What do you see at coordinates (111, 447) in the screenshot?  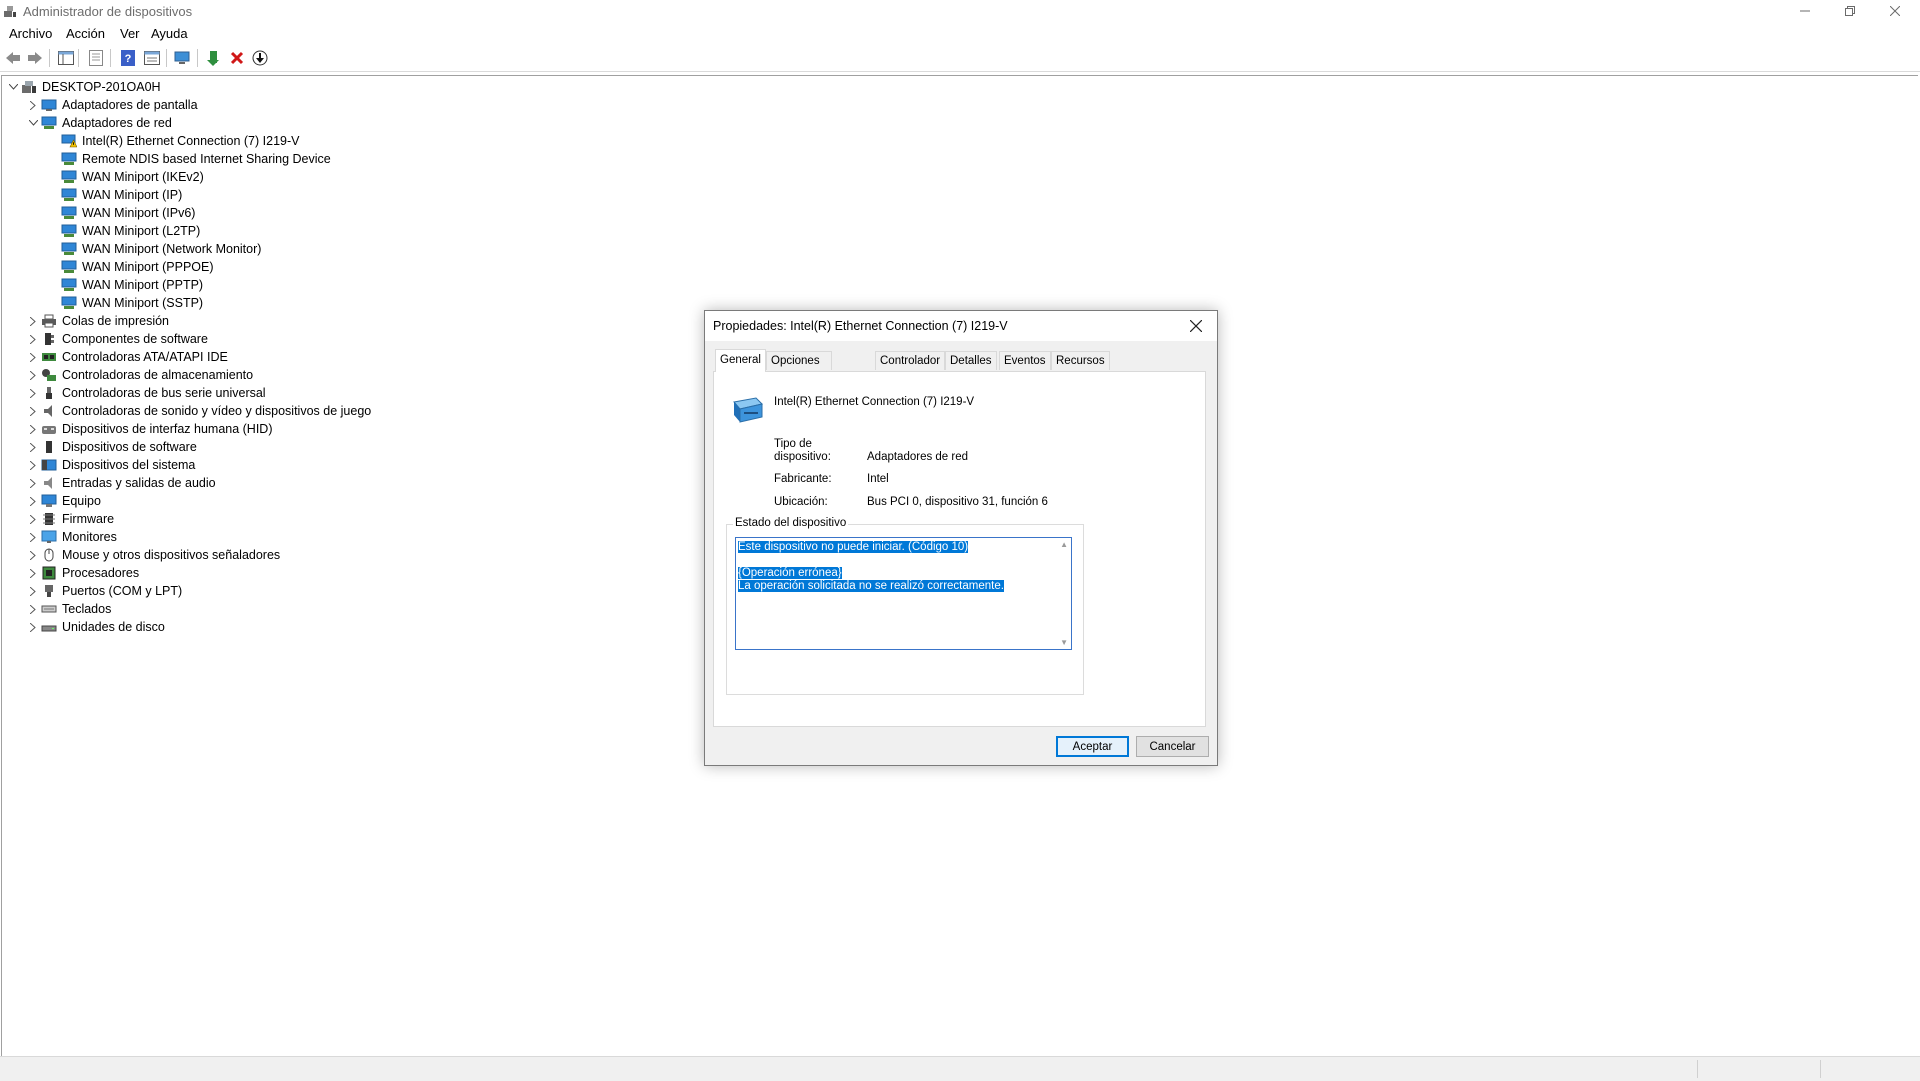 I see `tree-category-dispositivos-software: Dispositivos de software` at bounding box center [111, 447].